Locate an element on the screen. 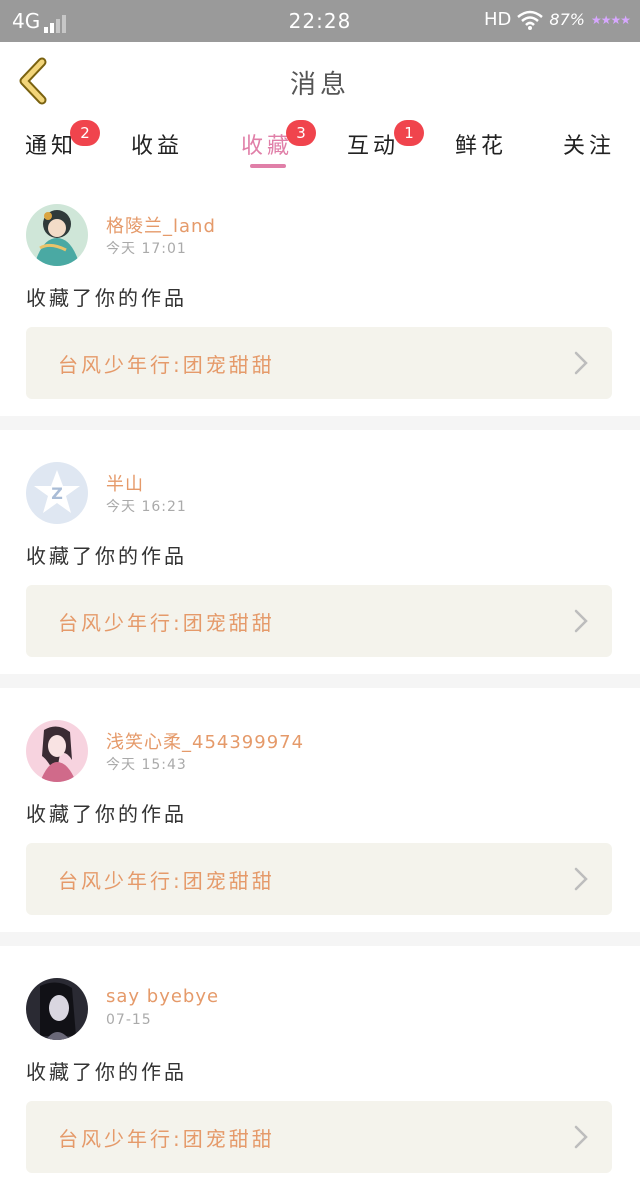 This screenshot has width=640, height=1190. tab-notifications: 通知 2 is located at coordinates (53, 140).